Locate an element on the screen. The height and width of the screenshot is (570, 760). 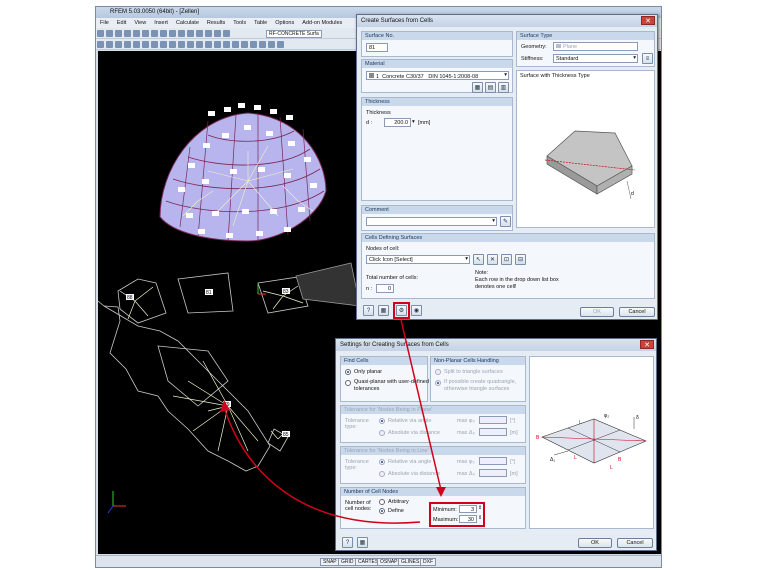
menu-file: File is located at coordinates (104, 22).